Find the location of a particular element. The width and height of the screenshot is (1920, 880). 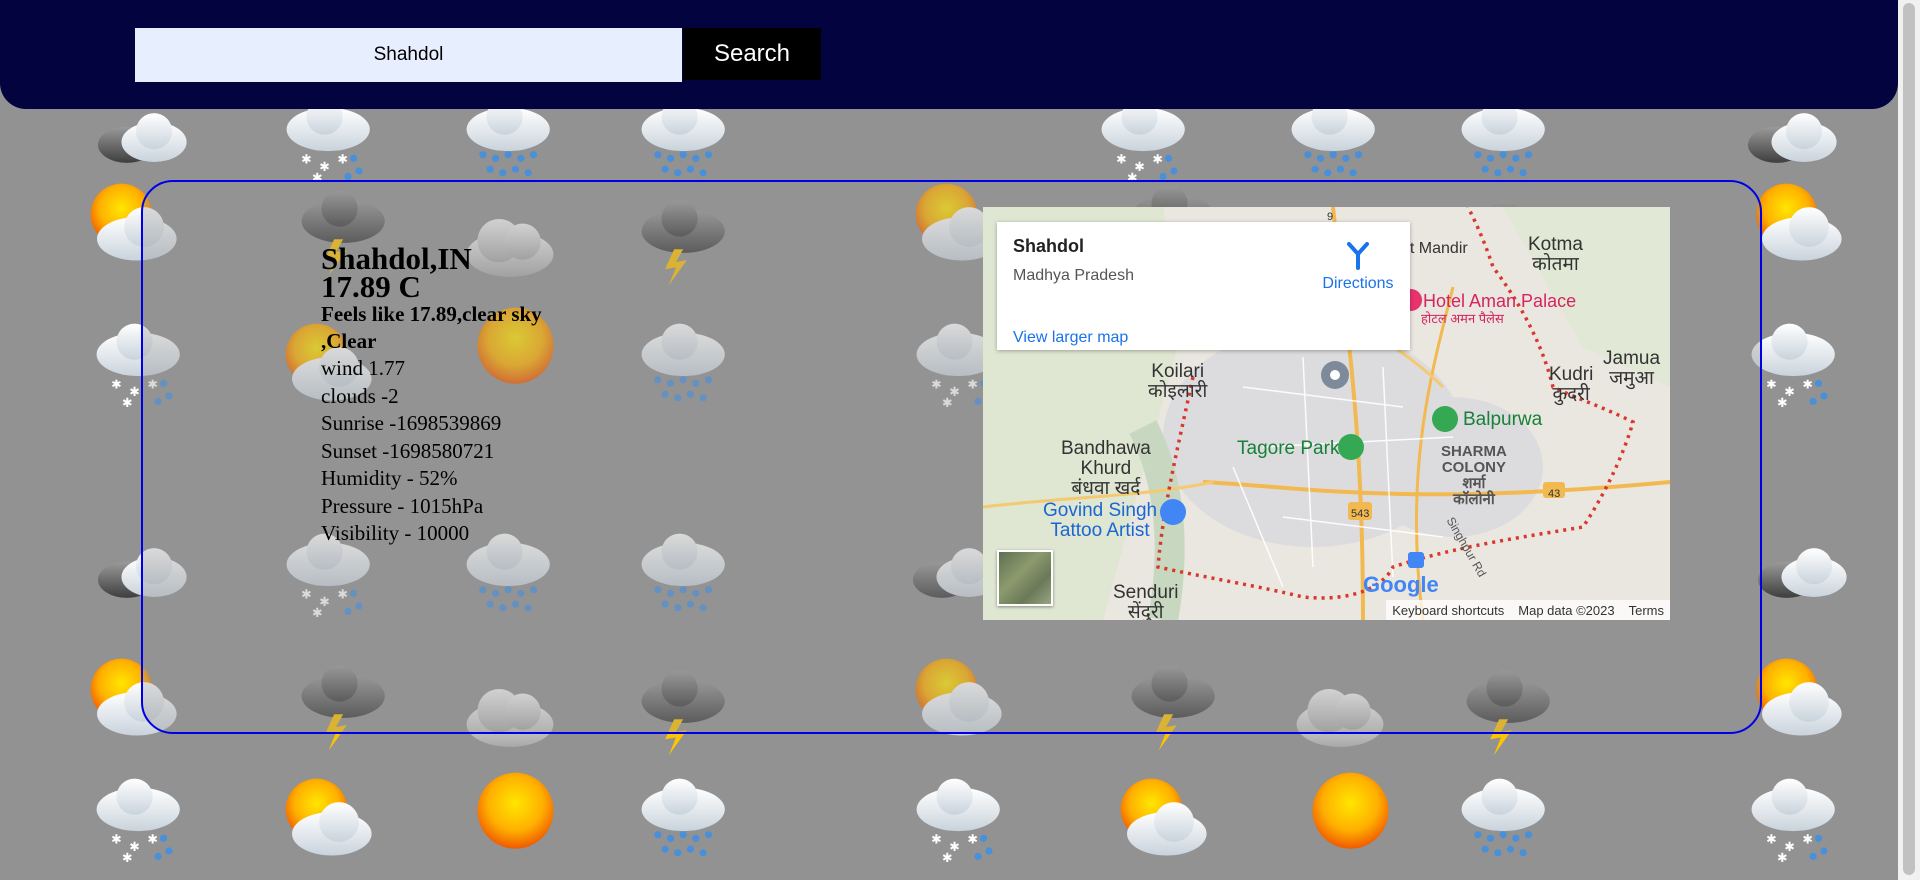

google-logo: Google is located at coordinates (1401, 584).